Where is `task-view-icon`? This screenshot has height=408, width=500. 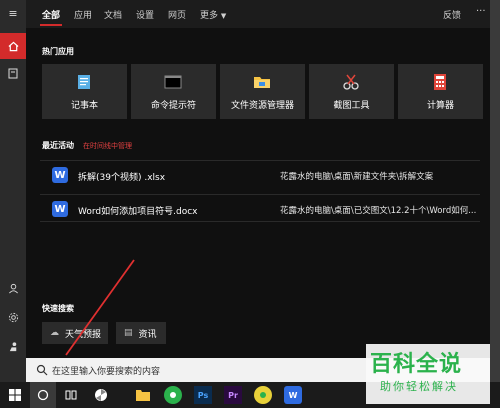
task-view-icon is located at coordinates (71, 395).